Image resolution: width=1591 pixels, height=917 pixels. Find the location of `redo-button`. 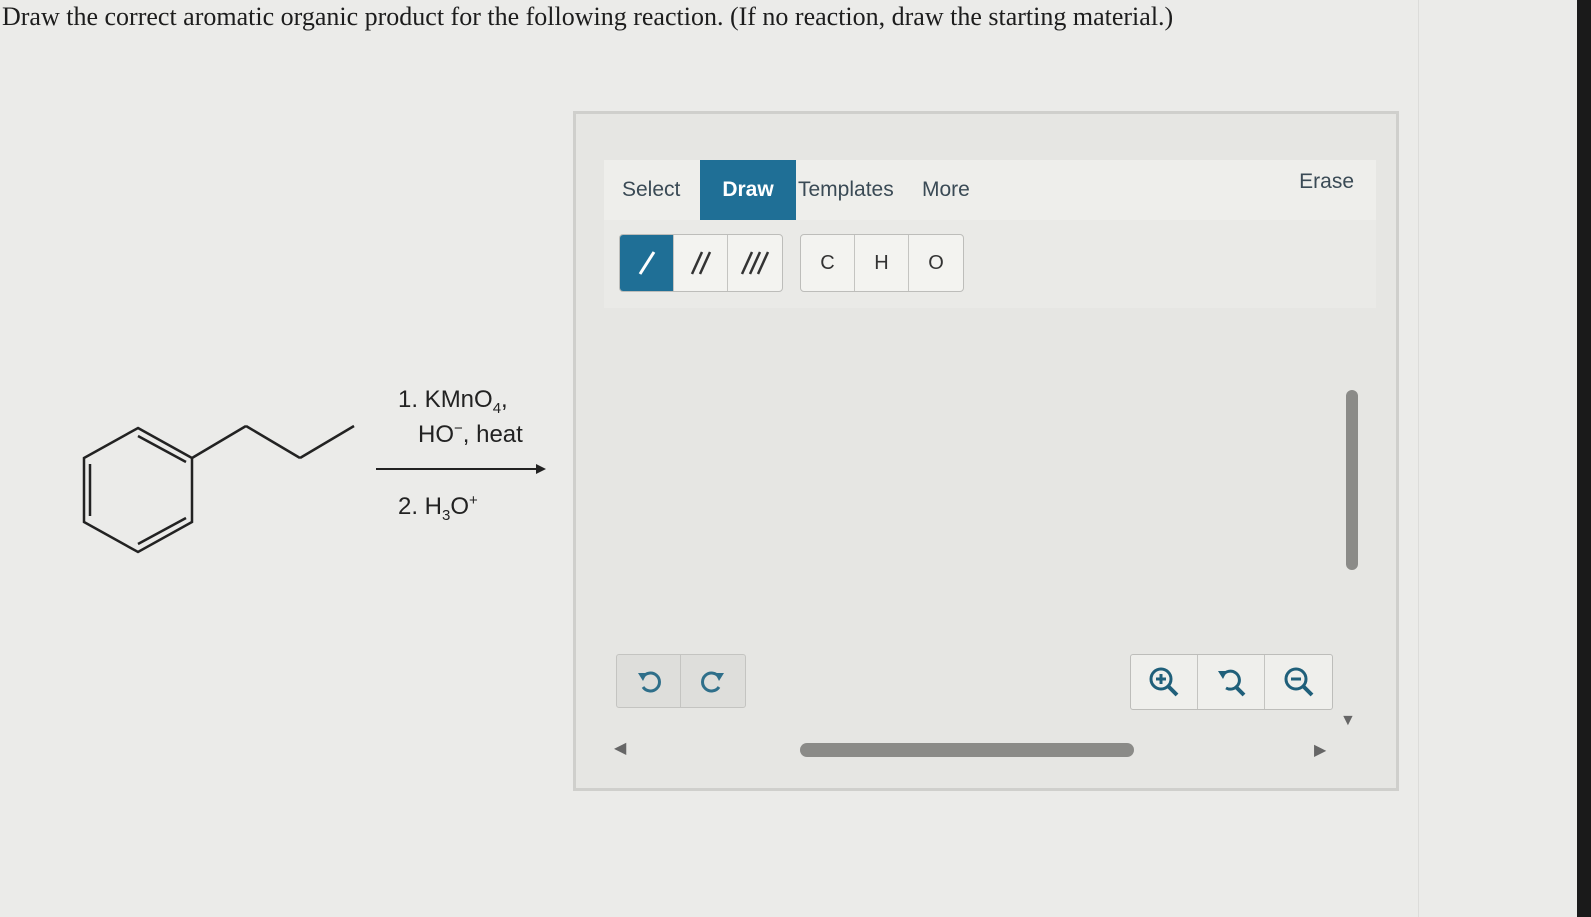

redo-button is located at coordinates (713, 681).